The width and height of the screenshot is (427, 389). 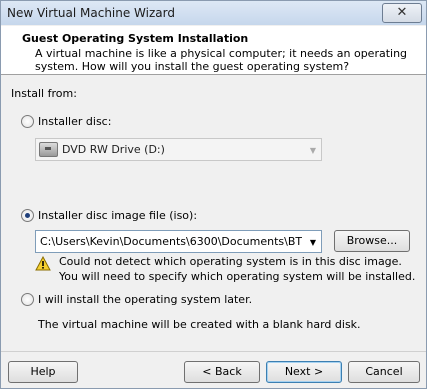 What do you see at coordinates (48, 149) in the screenshot?
I see `disc-drive-icon` at bounding box center [48, 149].